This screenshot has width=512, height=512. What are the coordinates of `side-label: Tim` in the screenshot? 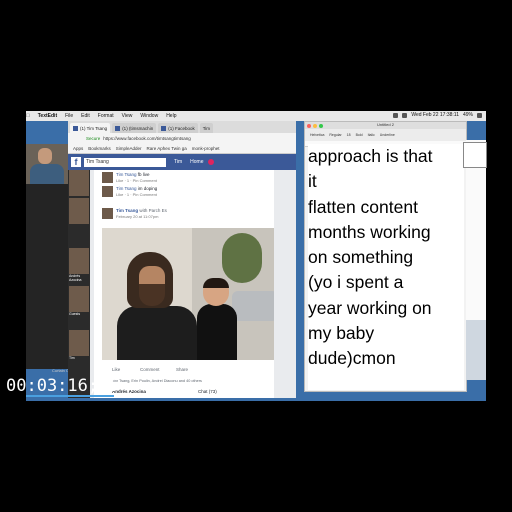 It's located at (72, 358).